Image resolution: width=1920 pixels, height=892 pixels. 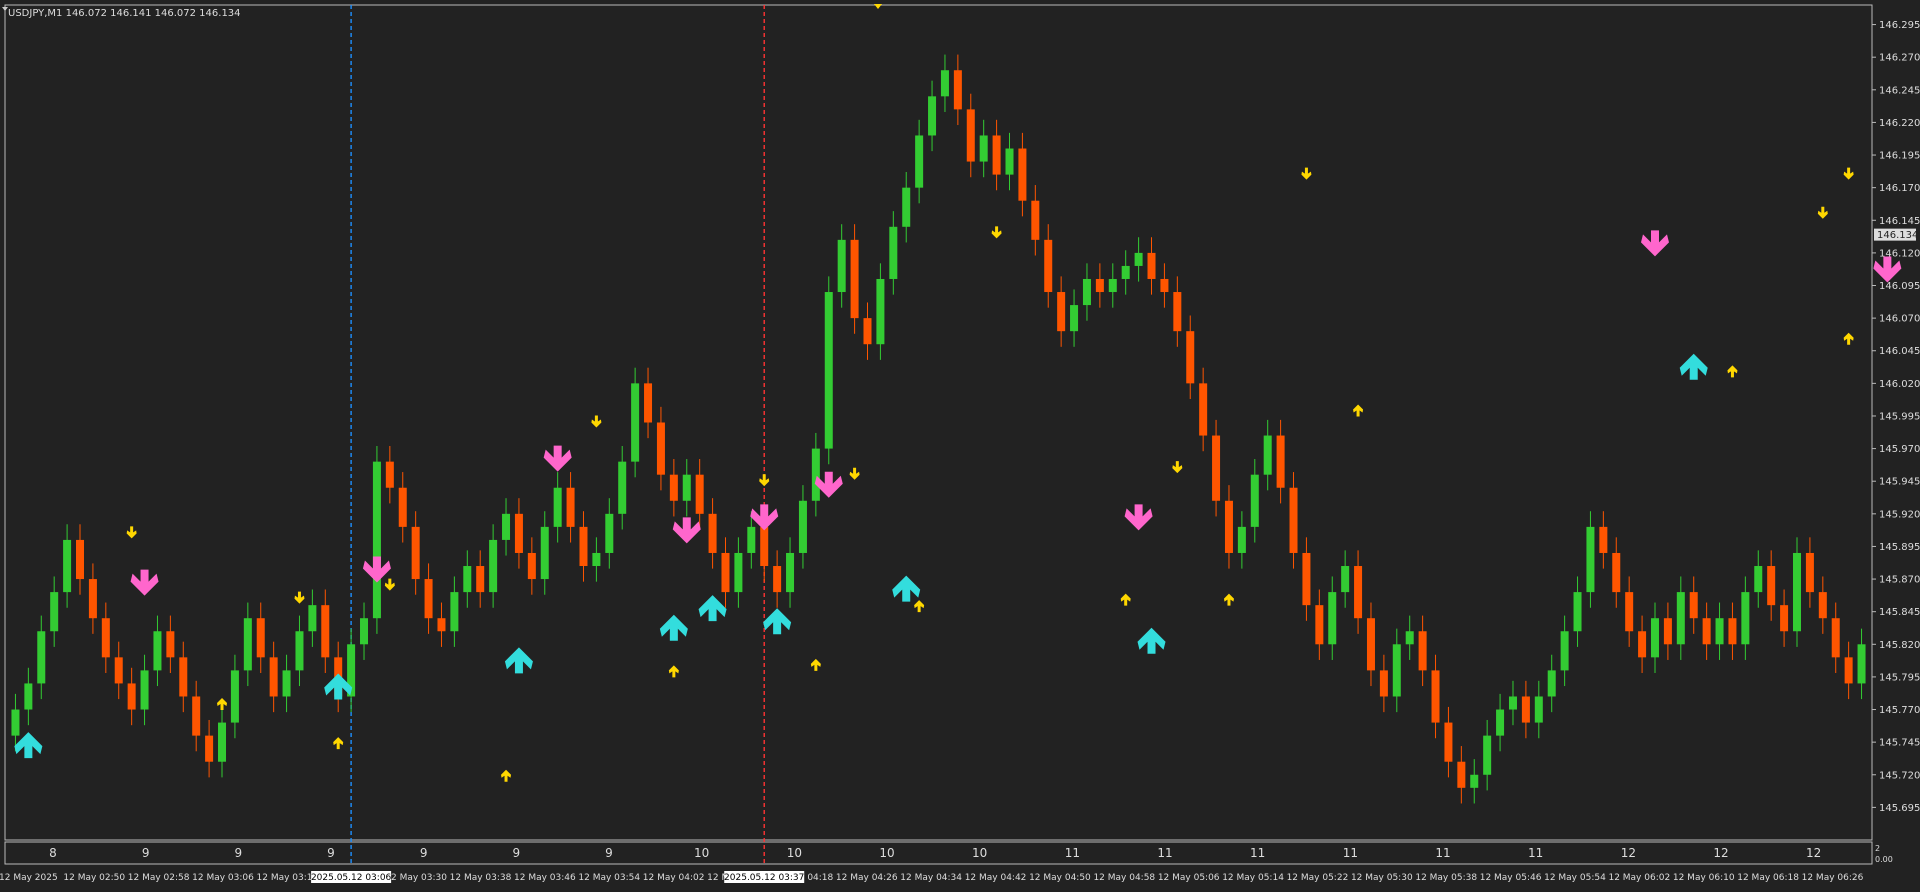 What do you see at coordinates (1060, 878) in the screenshot?
I see `time-axis-label: 12 May 04:50` at bounding box center [1060, 878].